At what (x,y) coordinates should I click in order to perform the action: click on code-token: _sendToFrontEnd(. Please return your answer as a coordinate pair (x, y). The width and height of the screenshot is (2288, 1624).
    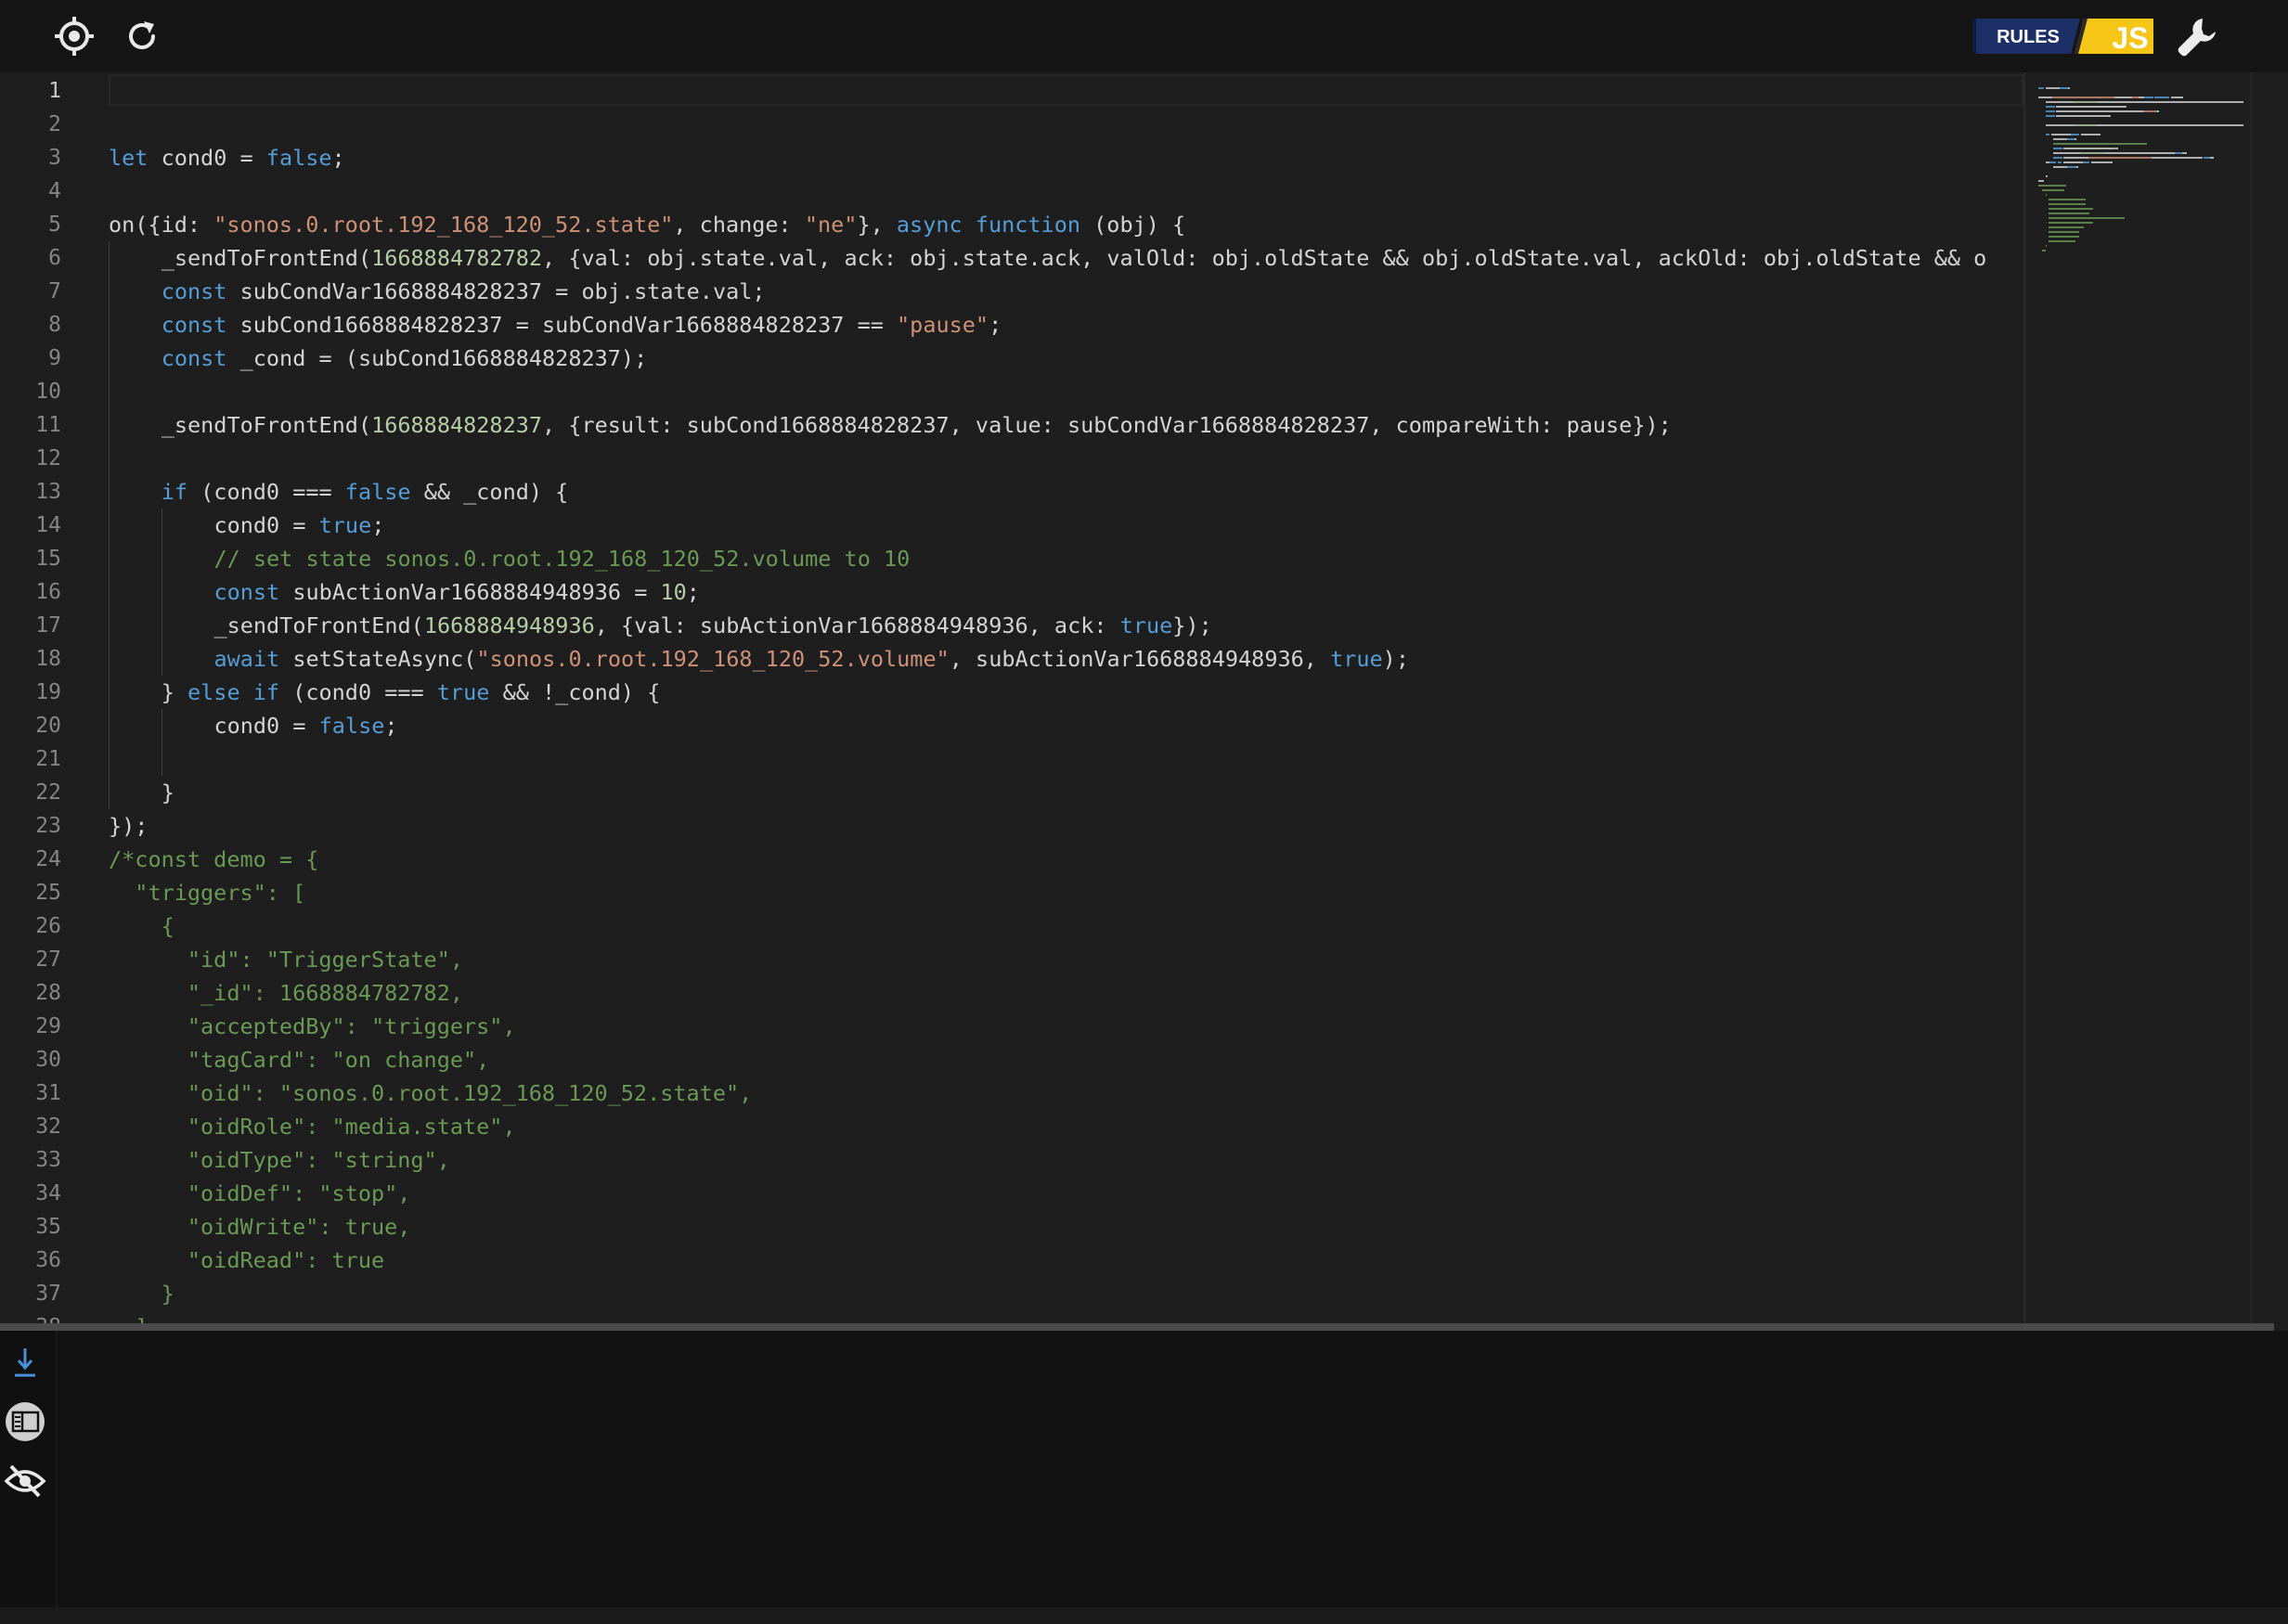
    Looking at the image, I should click on (266, 425).